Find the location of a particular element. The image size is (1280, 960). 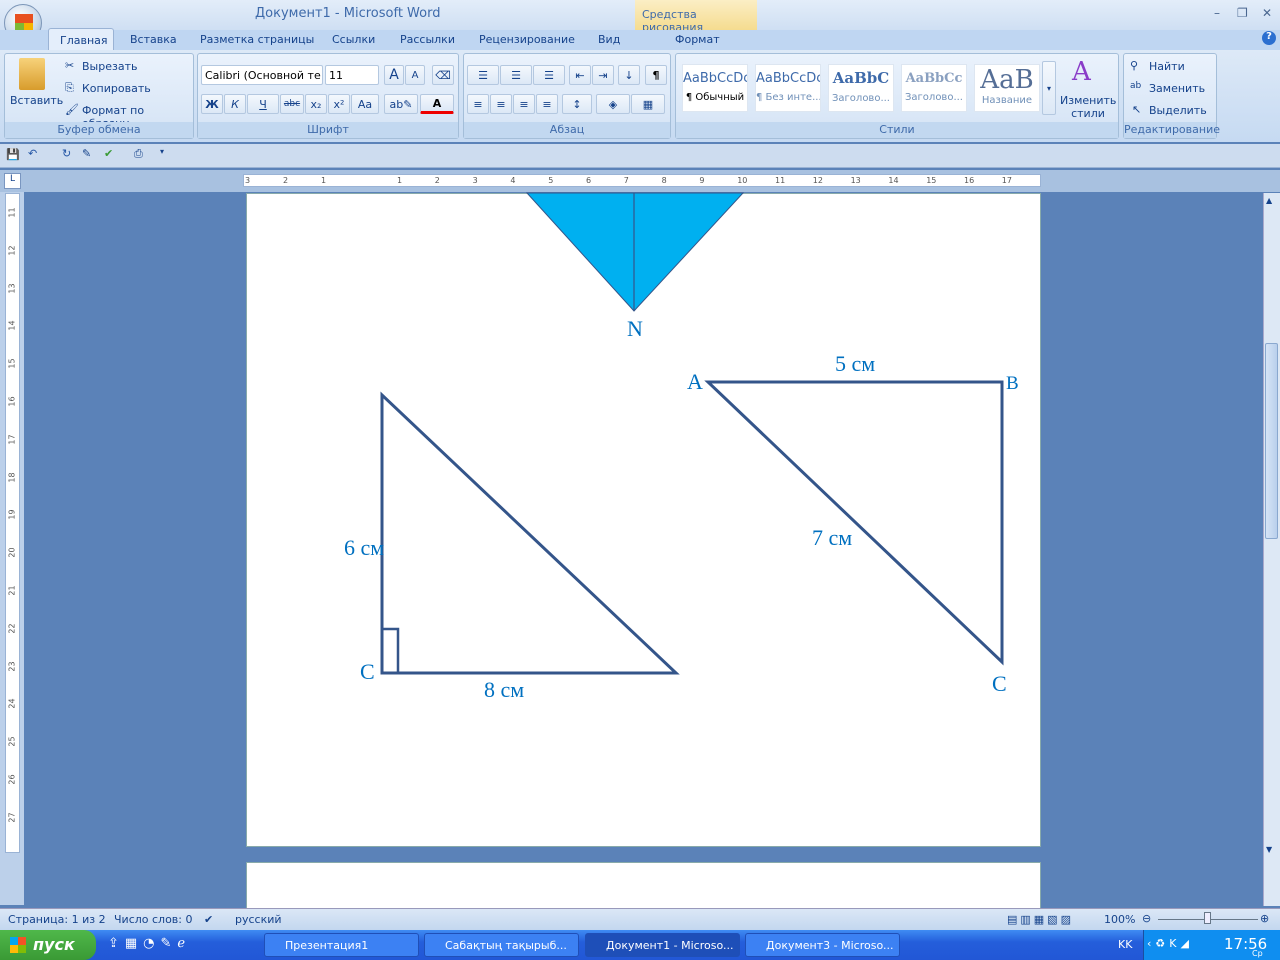

language-indicator: KK is located at coordinates (1125, 944).